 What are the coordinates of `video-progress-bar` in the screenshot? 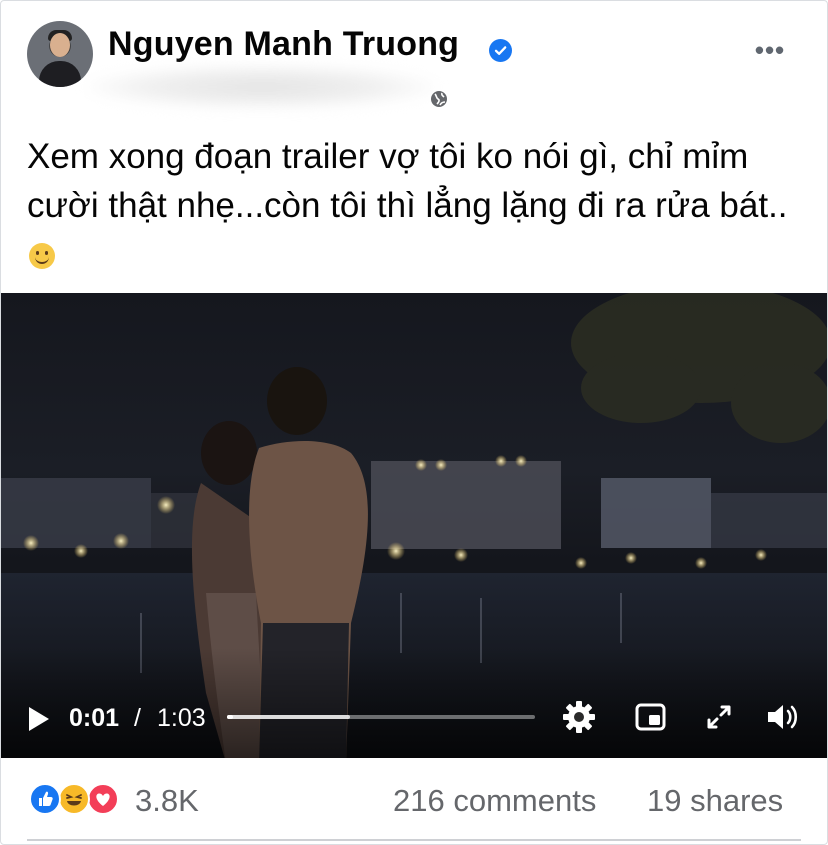 It's located at (381, 717).